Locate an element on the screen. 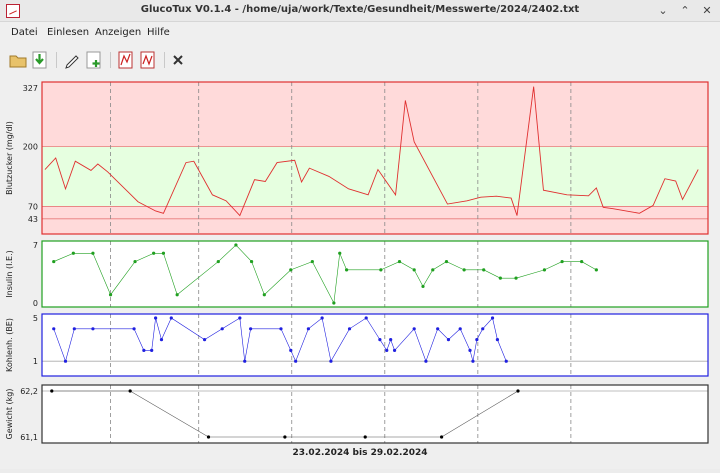 The image size is (720, 473). menu-datei: Datei is located at coordinates (24, 32).